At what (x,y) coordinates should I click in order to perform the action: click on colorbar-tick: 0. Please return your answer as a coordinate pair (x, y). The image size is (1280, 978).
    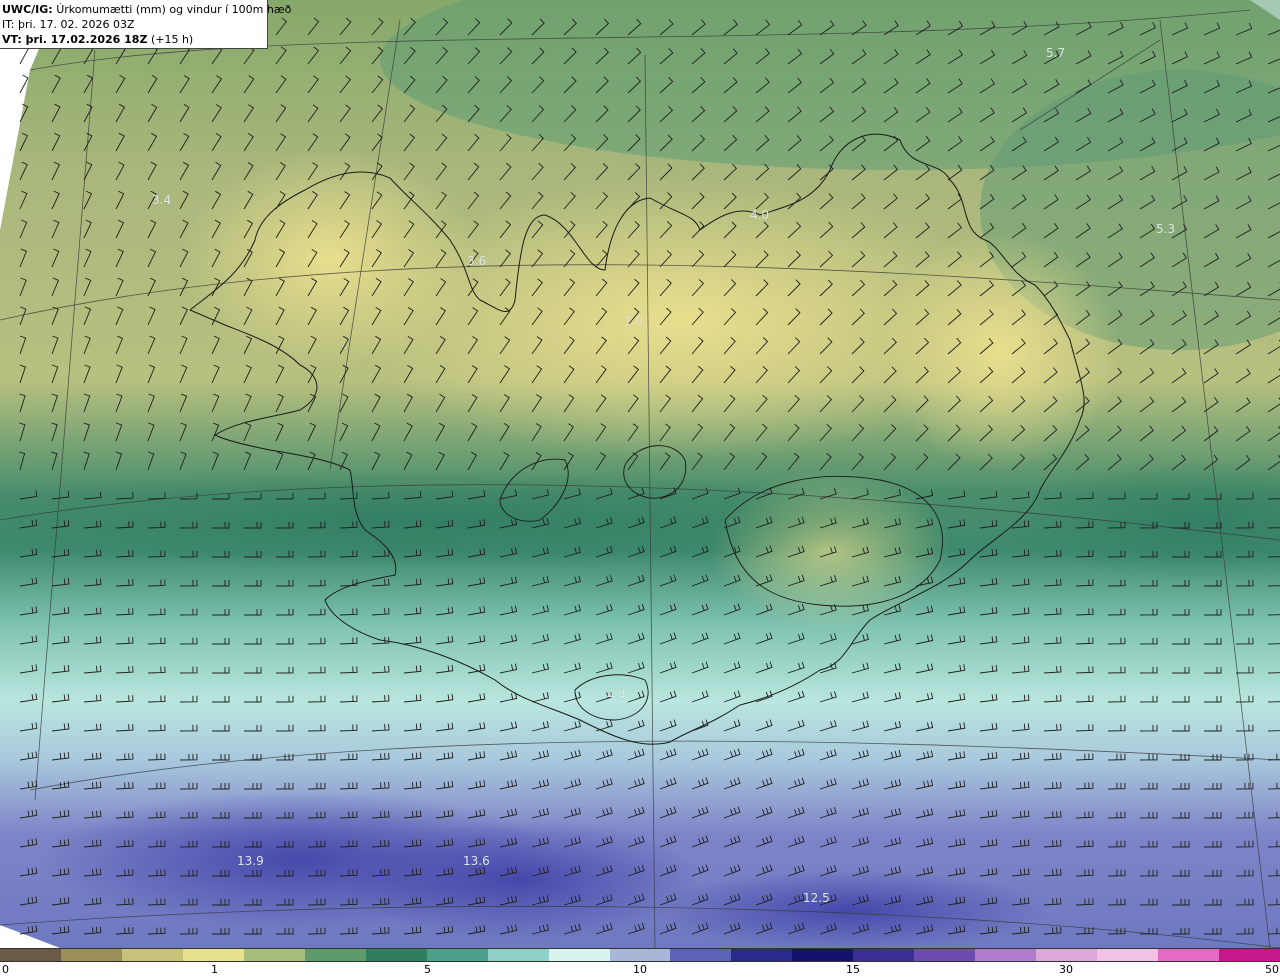
    Looking at the image, I should click on (5, 969).